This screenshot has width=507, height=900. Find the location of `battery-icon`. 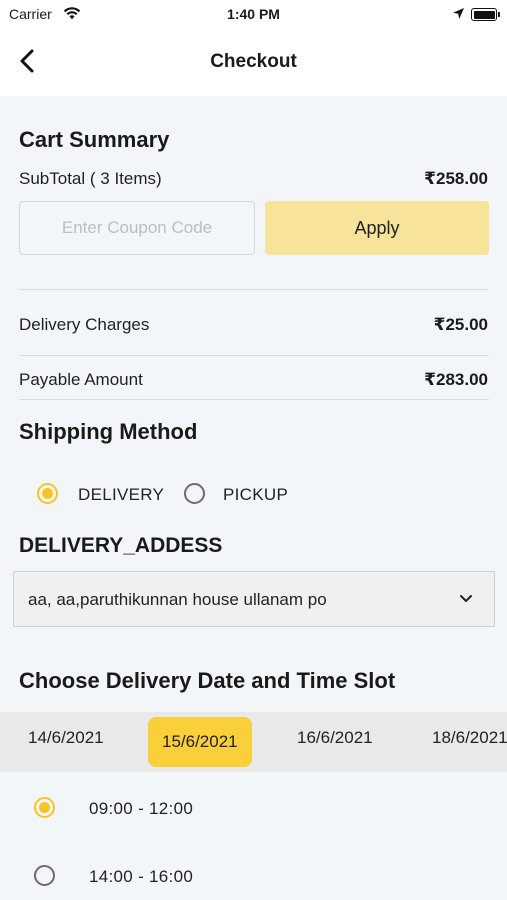

battery-icon is located at coordinates (485, 14).